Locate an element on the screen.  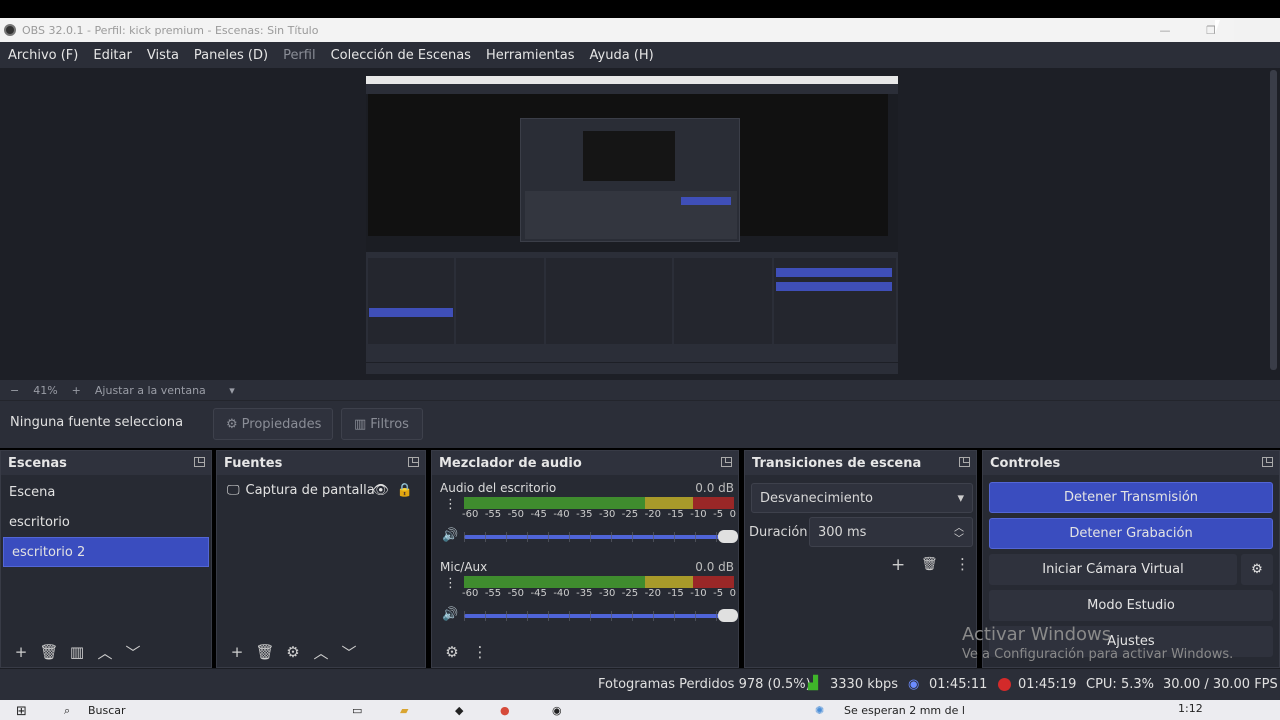
virtual-camera-settings-button: ⚙ is located at coordinates (1257, 569).